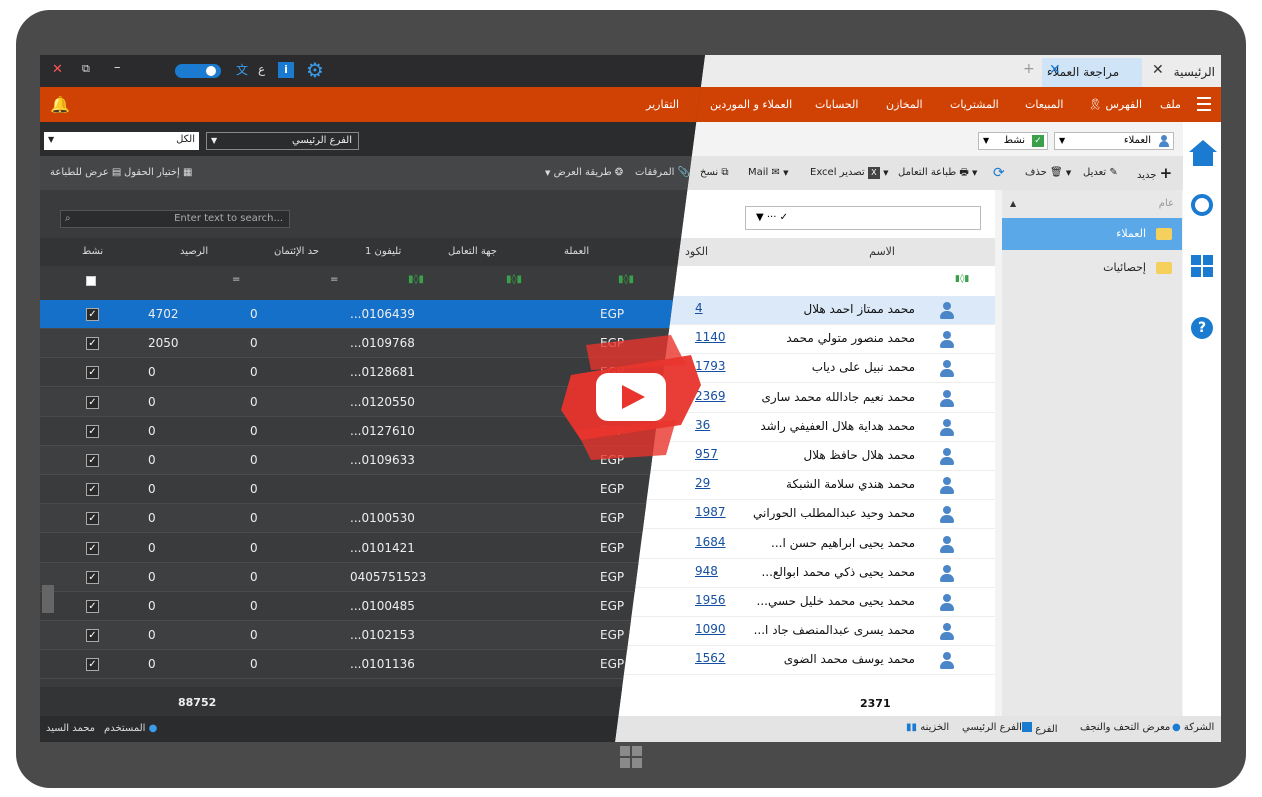 The width and height of the screenshot is (1262, 797). I want to click on table-row: محمد هندي سلامة الشبكة 29, so click(805, 486).